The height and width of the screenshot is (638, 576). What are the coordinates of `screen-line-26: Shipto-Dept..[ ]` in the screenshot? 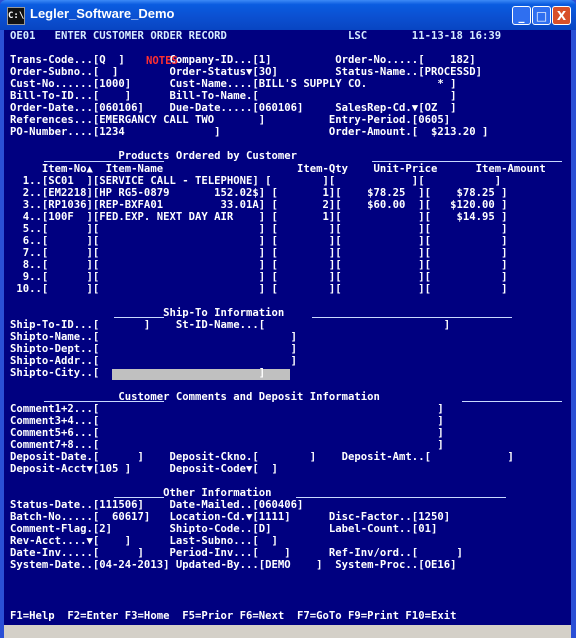 It's located at (154, 349).